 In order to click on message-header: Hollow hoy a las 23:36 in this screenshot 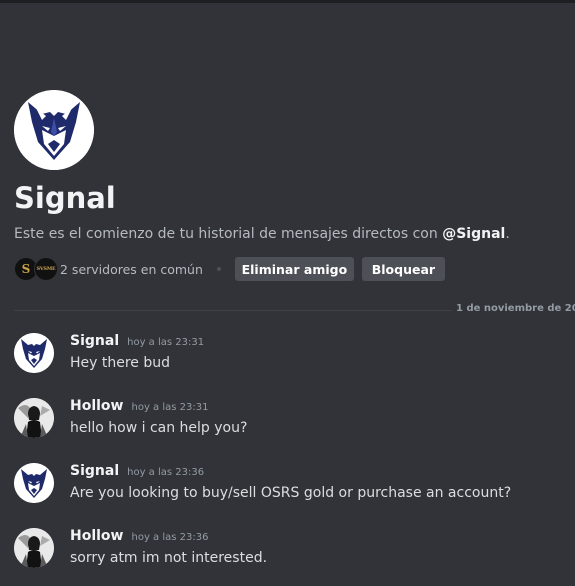, I will do `click(139, 538)`.